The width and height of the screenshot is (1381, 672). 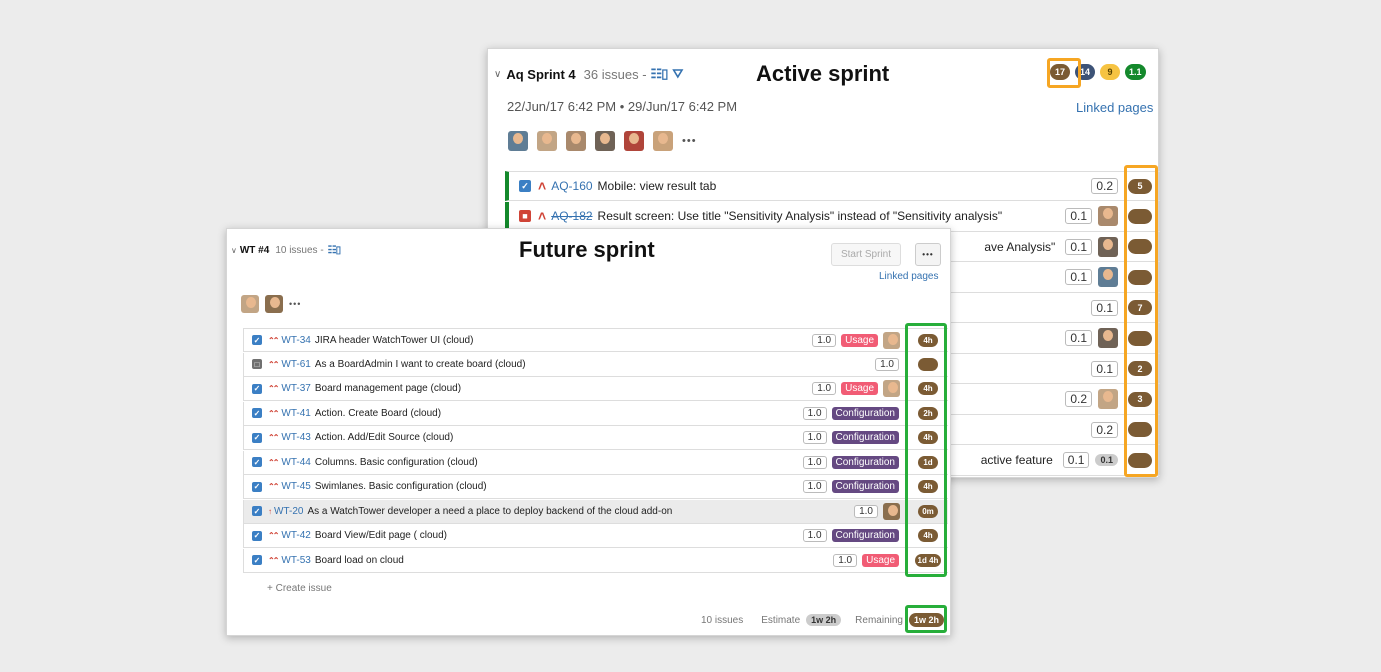 What do you see at coordinates (559, 486) in the screenshot?
I see `issue-summary: Swimlanes. Basic configuration (cloud)` at bounding box center [559, 486].